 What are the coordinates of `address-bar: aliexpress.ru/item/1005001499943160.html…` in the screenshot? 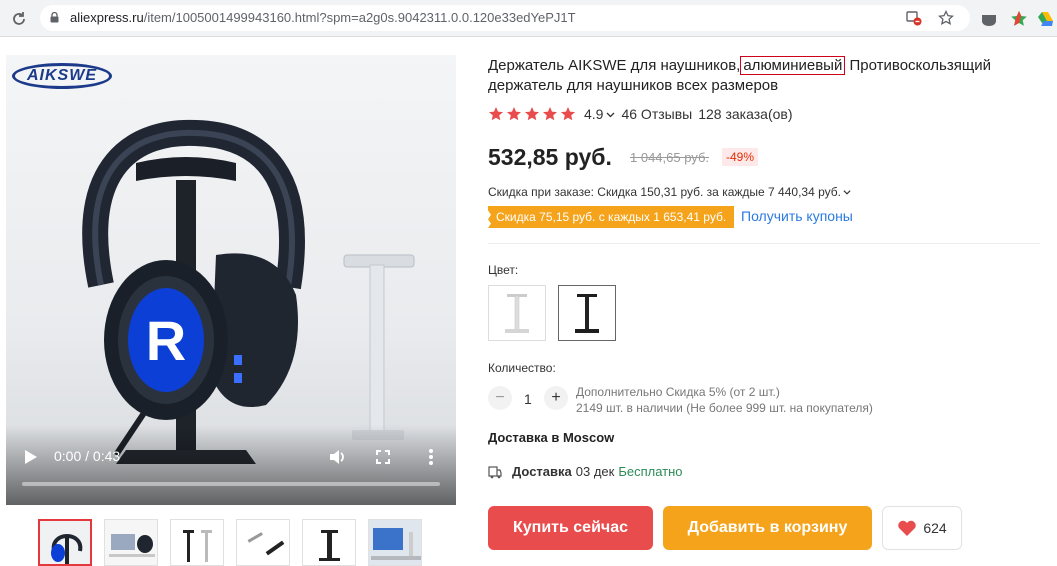 It's located at (505, 18).